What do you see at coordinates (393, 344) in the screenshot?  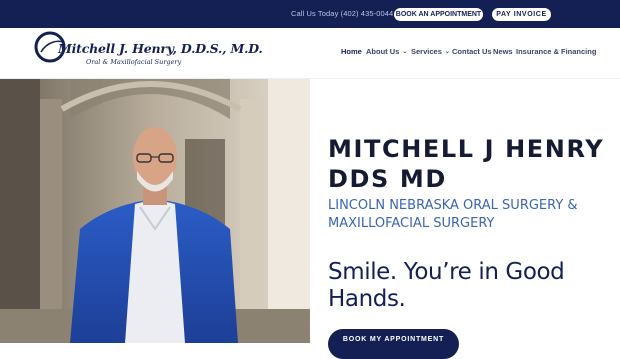 I see `book-my-appointment-button: BOOK MY APPOINTMENT` at bounding box center [393, 344].